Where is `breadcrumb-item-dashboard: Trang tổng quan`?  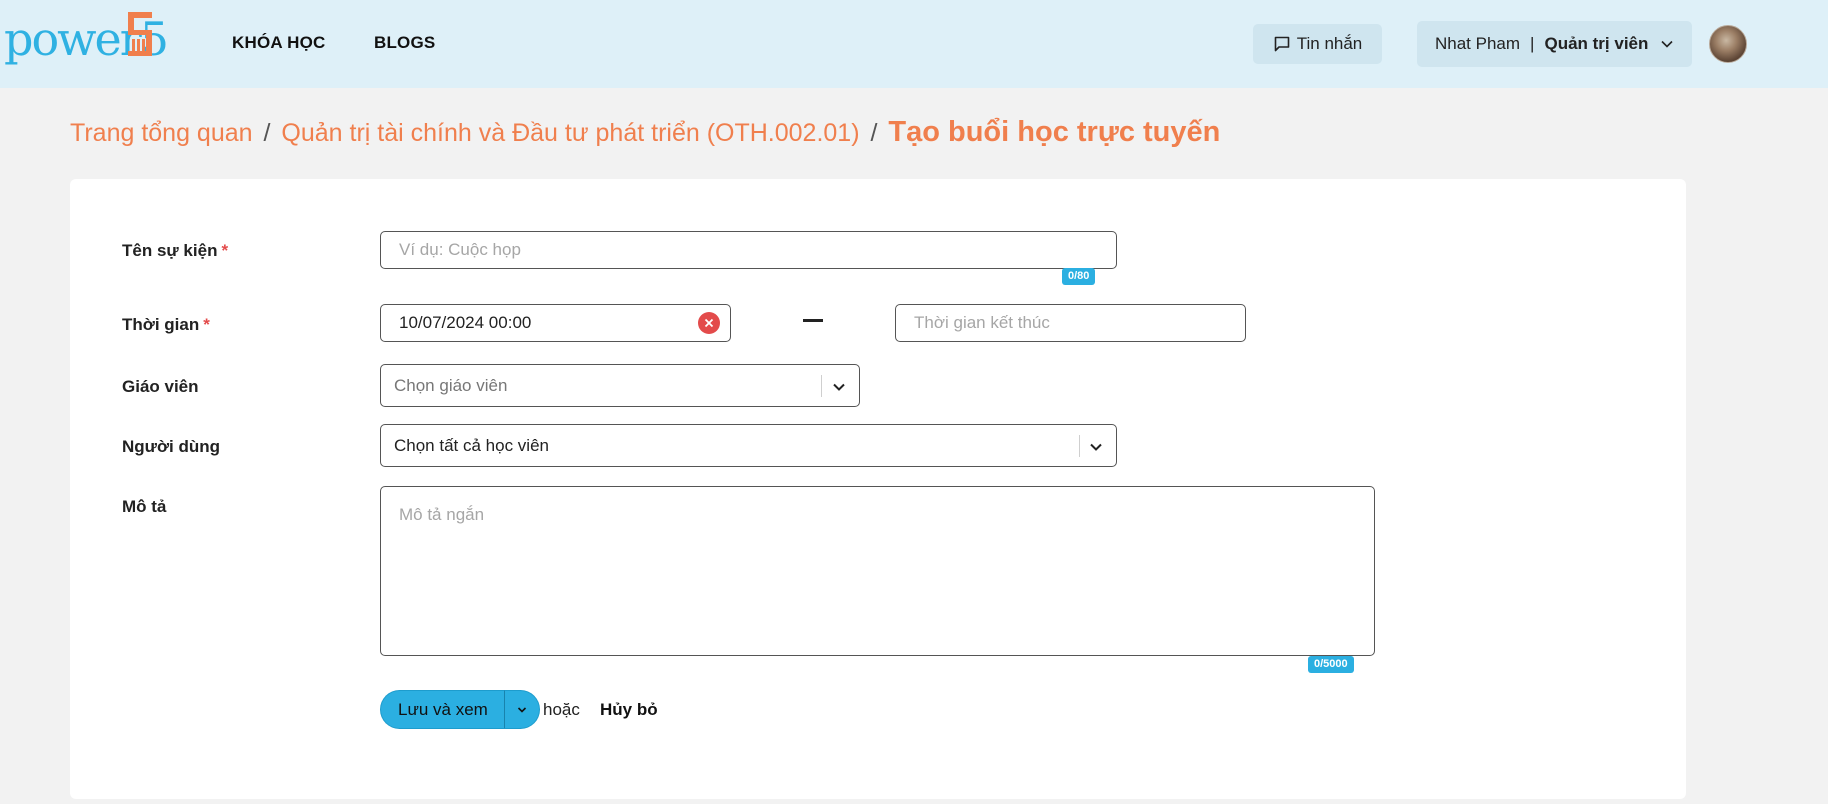 breadcrumb-item-dashboard: Trang tổng quan is located at coordinates (161, 133).